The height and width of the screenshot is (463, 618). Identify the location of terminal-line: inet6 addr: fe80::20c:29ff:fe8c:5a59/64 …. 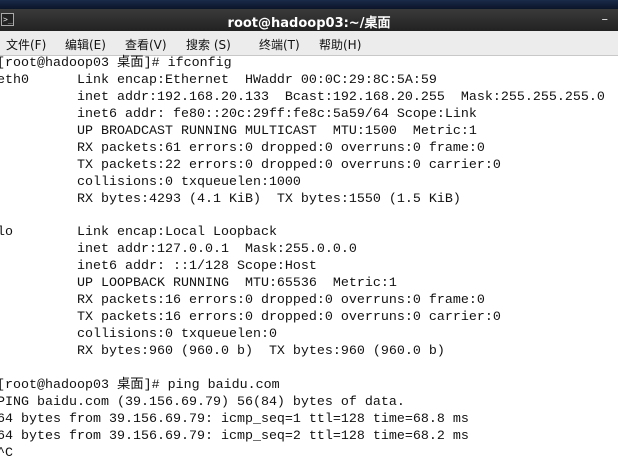
(238, 114).